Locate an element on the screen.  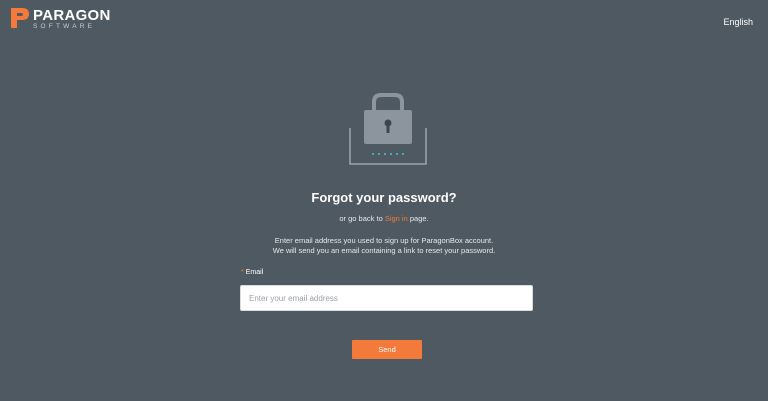
required-marker: * is located at coordinates (242, 272).